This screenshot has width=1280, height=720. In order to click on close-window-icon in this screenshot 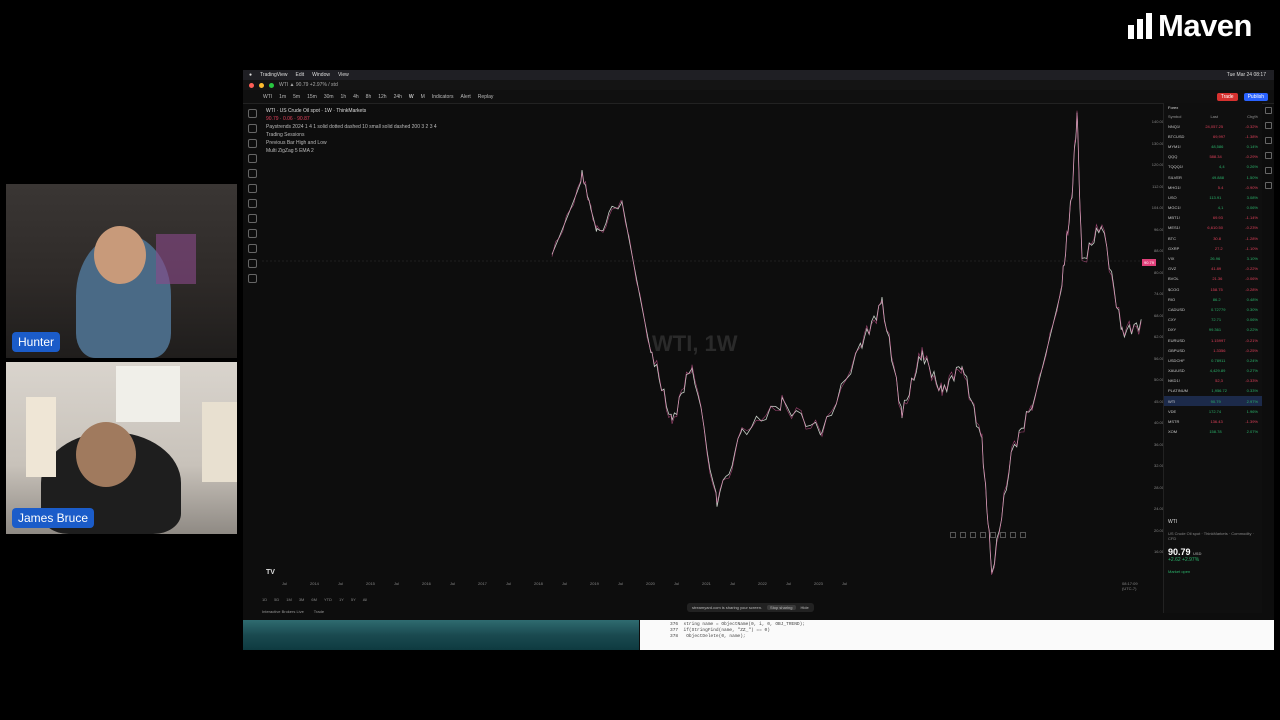, I will do `click(251, 85)`.